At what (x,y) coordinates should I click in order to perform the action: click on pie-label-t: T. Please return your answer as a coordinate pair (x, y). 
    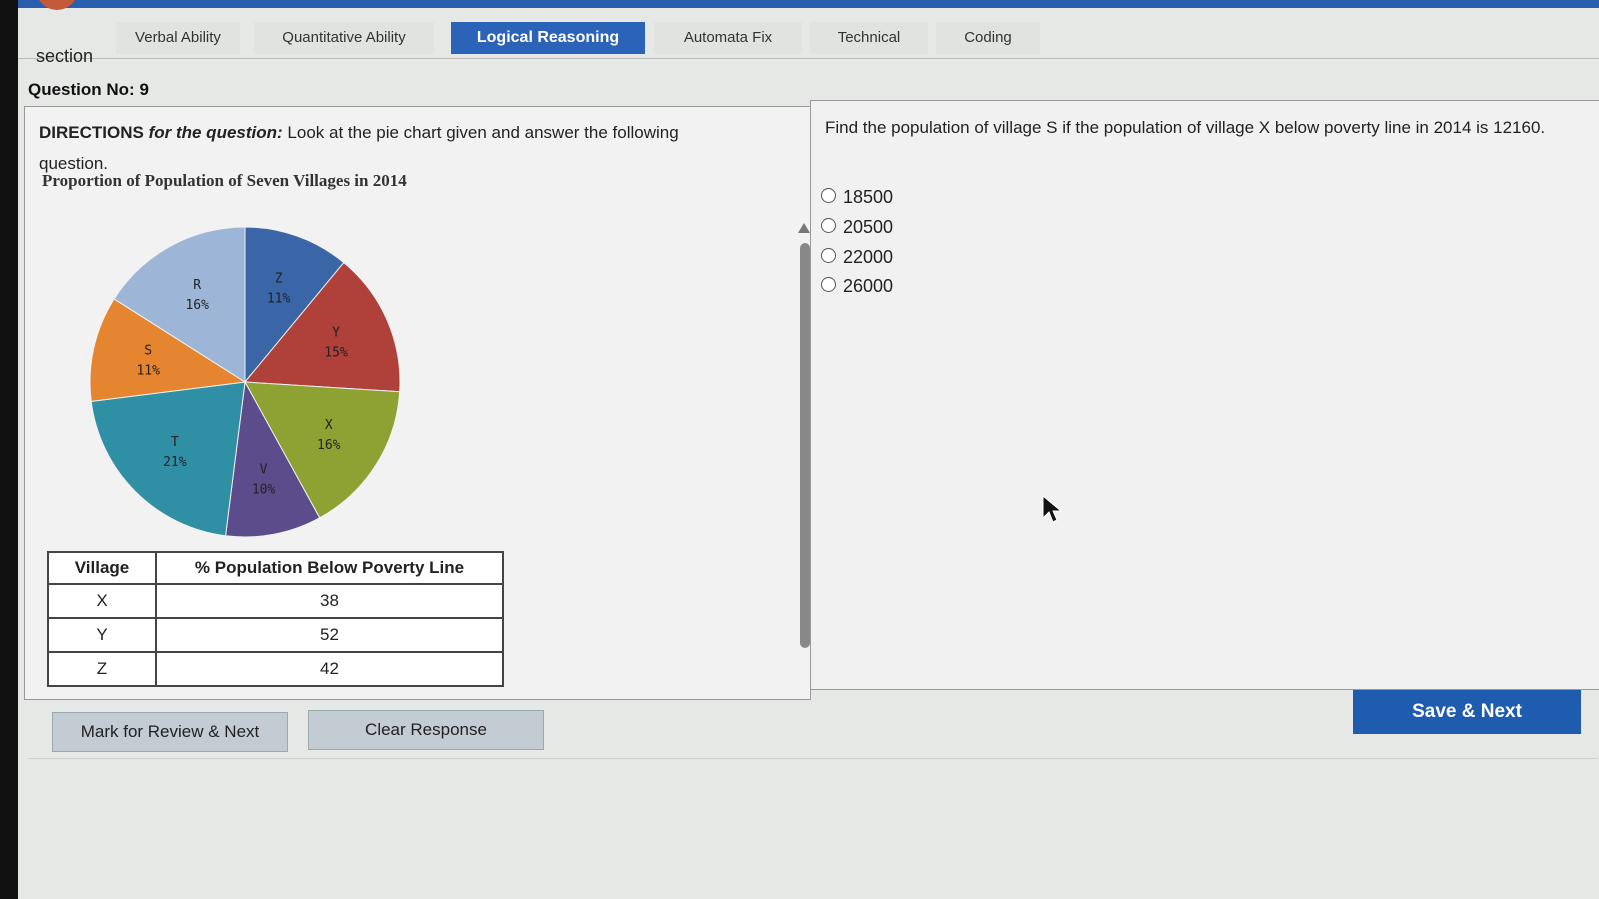
    Looking at the image, I should click on (175, 442).